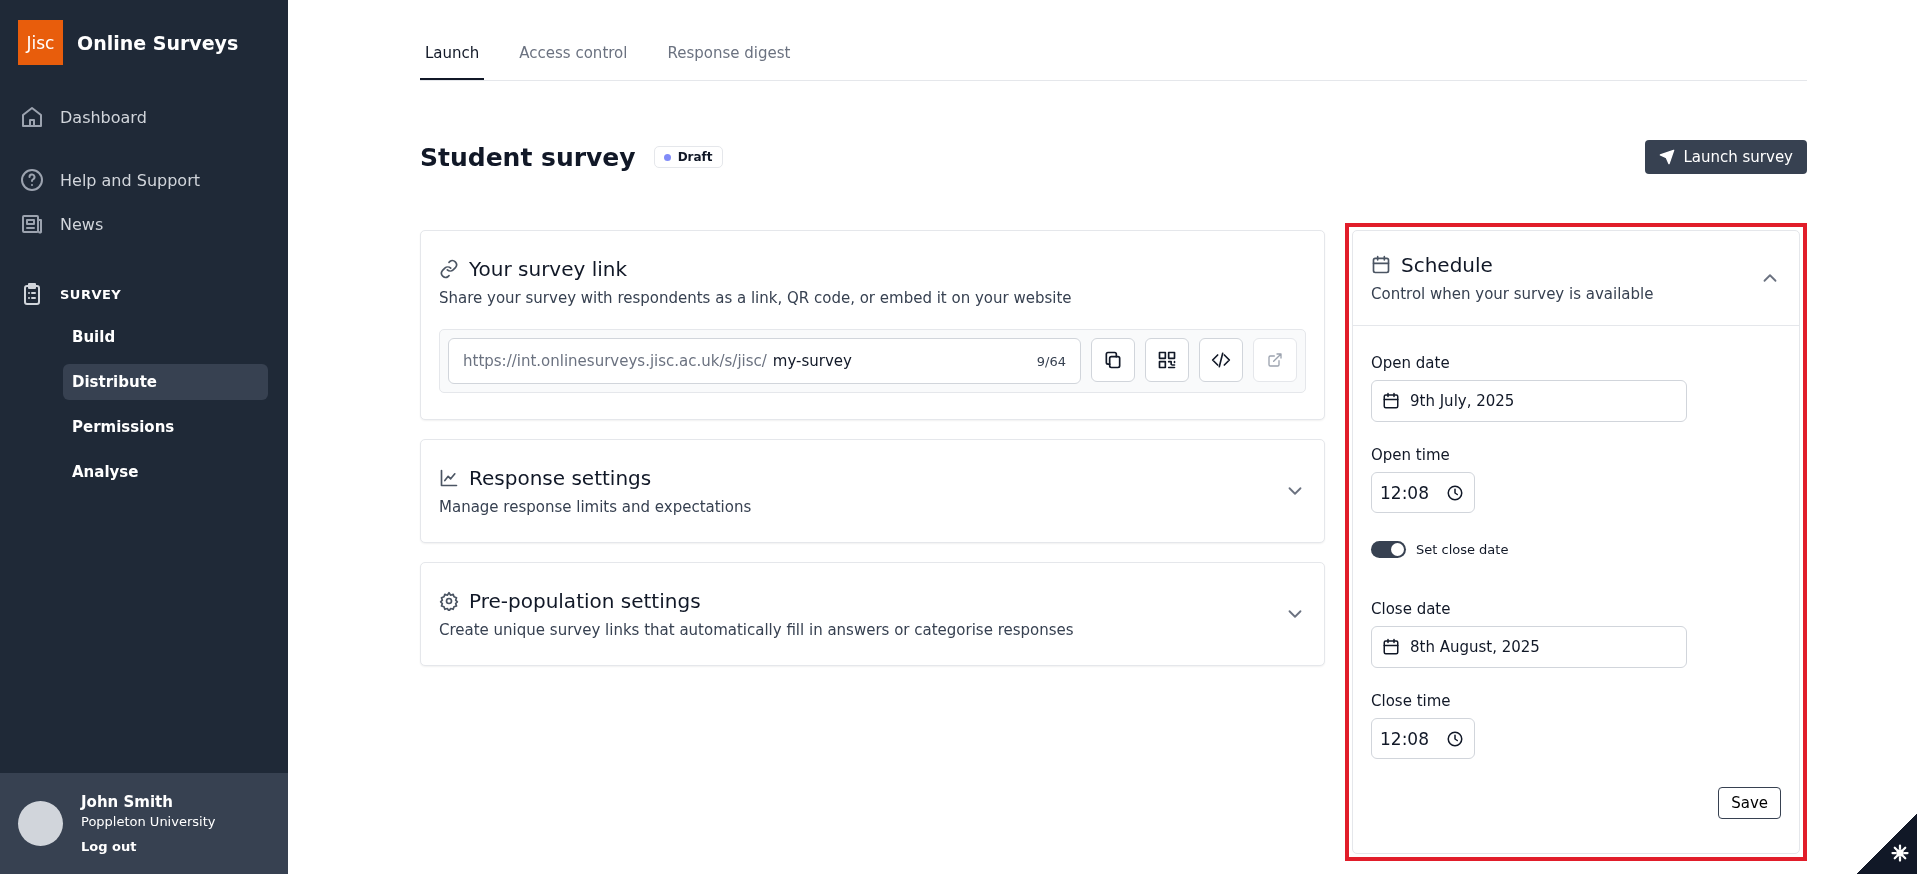  I want to click on card-title: Your survey link, so click(548, 269).